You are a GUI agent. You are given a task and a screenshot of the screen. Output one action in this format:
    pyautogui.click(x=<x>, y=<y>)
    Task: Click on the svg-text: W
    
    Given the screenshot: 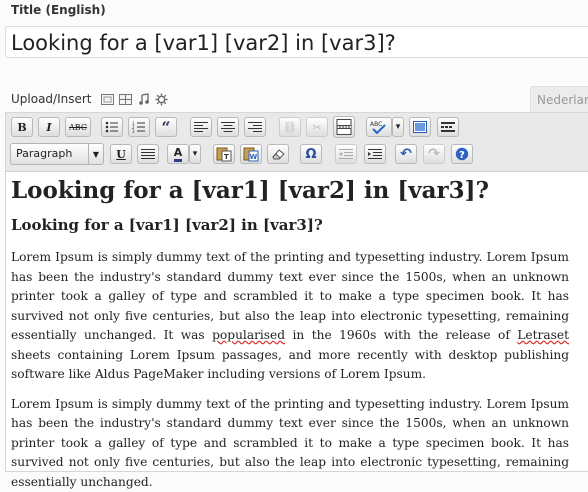 What is the action you would take?
    pyautogui.click(x=254, y=157)
    